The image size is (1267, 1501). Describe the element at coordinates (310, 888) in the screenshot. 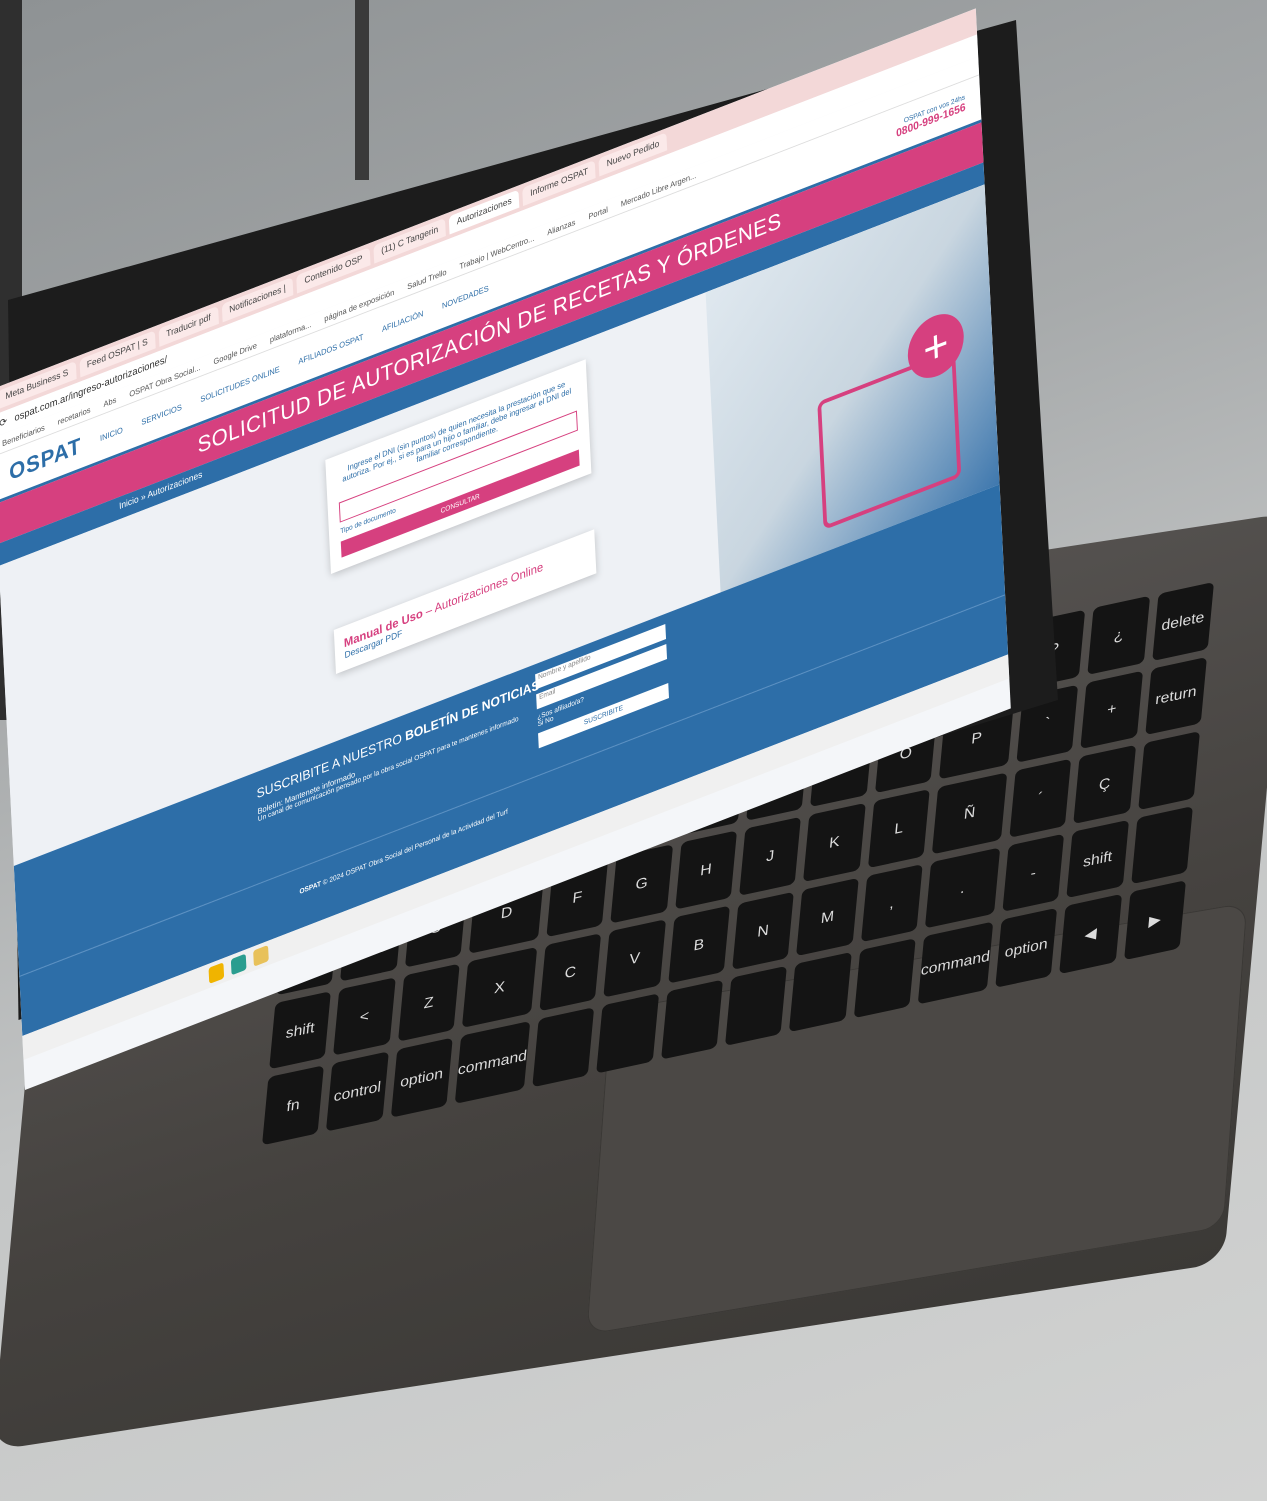

I see `footer-logo: OSPAT` at that location.